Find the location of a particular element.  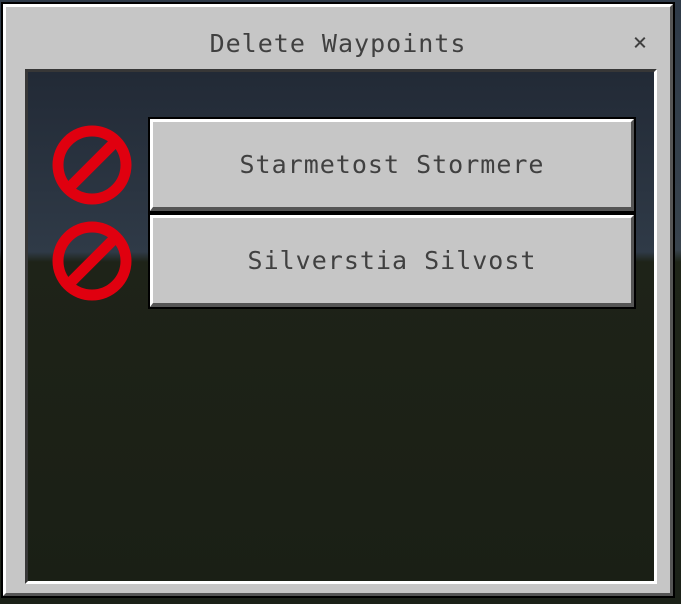

waypoint-row: Starmetost Stormere is located at coordinates (341, 165).